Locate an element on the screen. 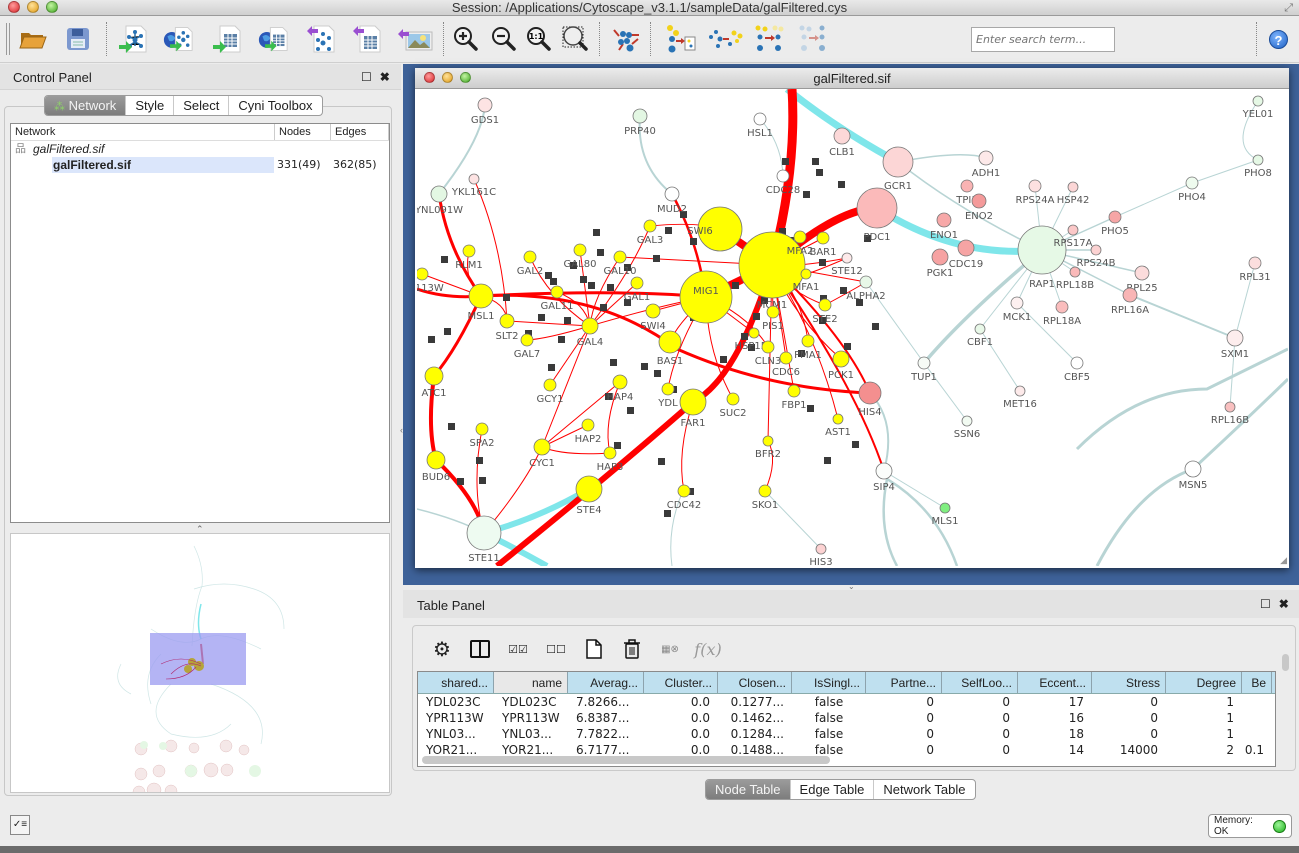 Image resolution: width=1299 pixels, height=853 pixels. node-alpha2 is located at coordinates (866, 282).